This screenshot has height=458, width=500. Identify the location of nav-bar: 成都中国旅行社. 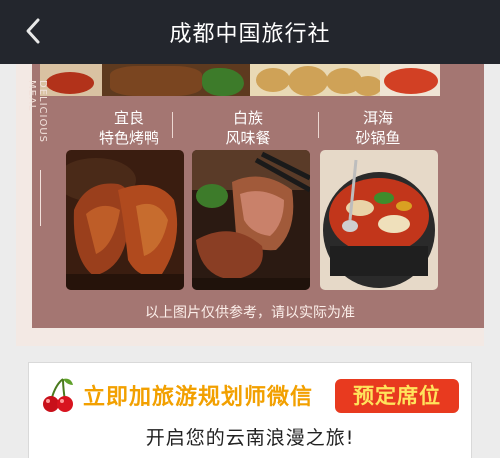
(250, 32).